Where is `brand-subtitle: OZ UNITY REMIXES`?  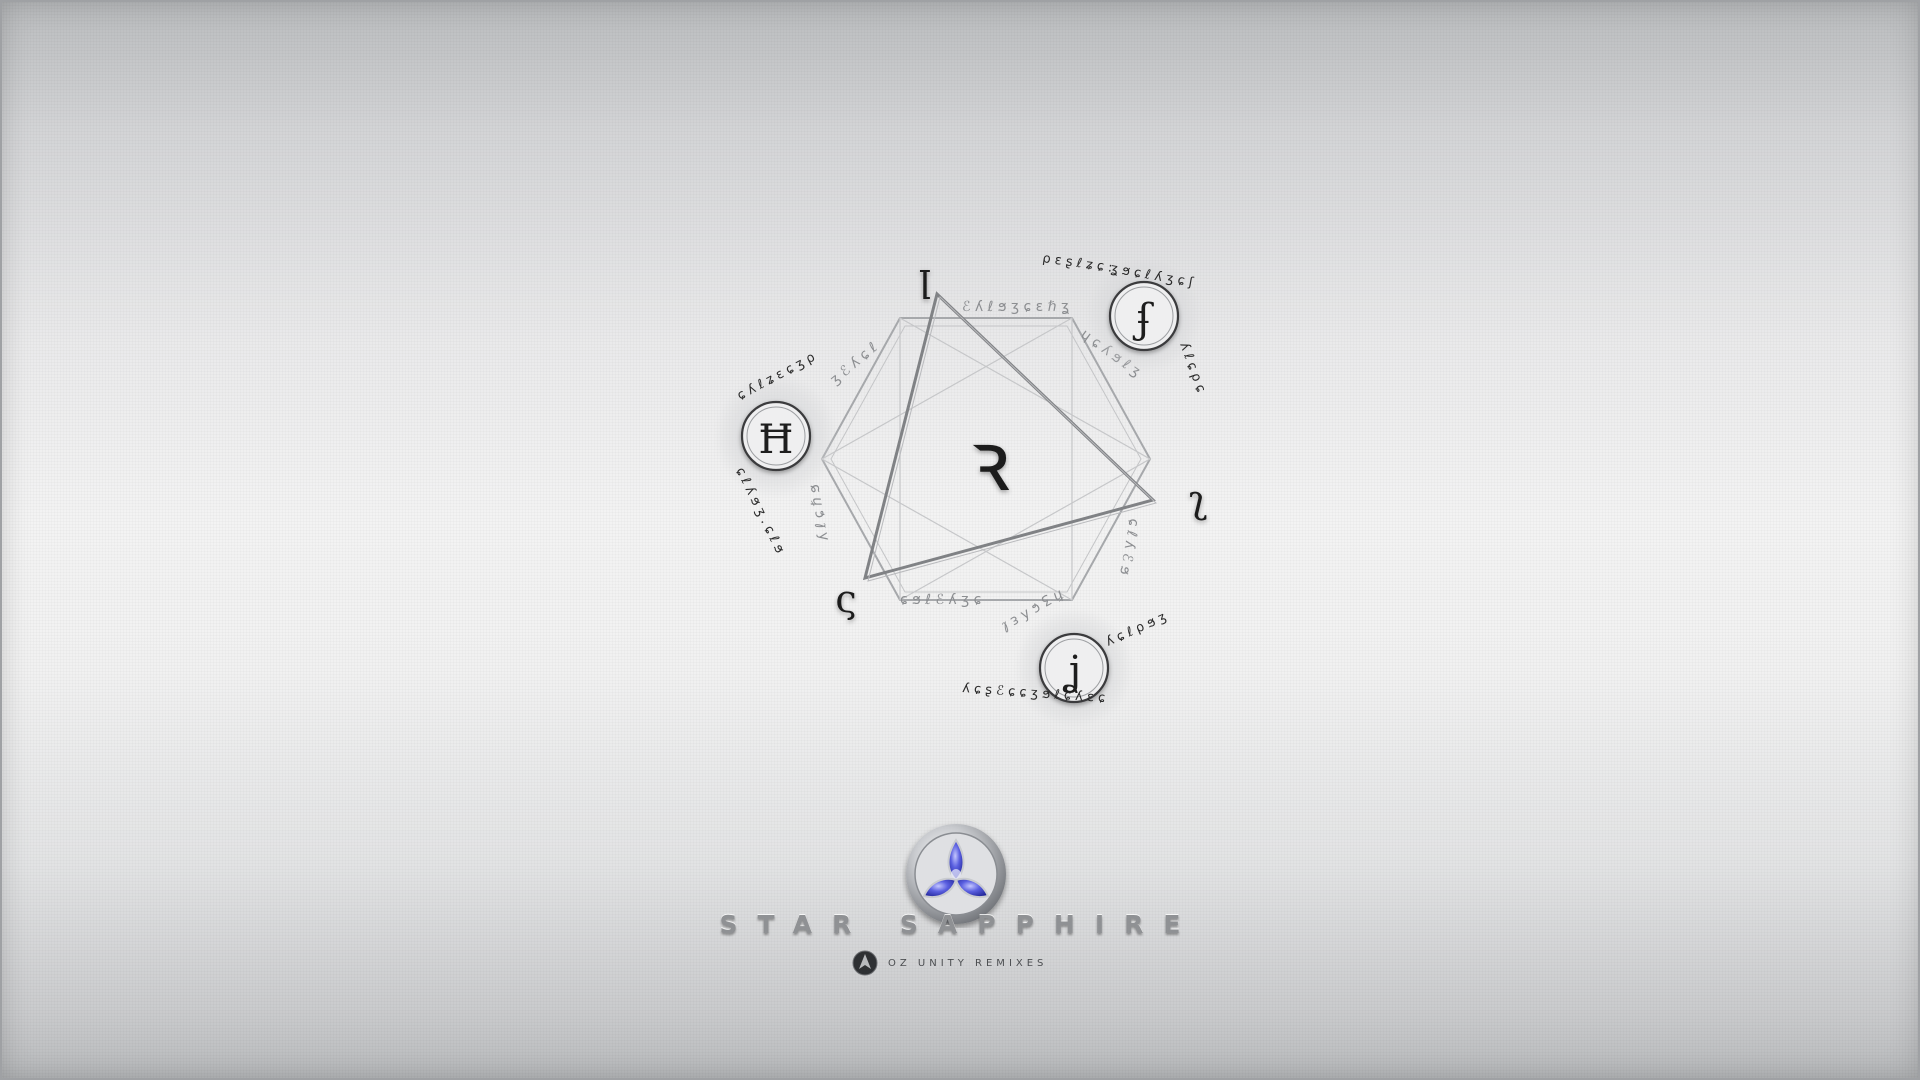 brand-subtitle: OZ UNITY REMIXES is located at coordinates (968, 963).